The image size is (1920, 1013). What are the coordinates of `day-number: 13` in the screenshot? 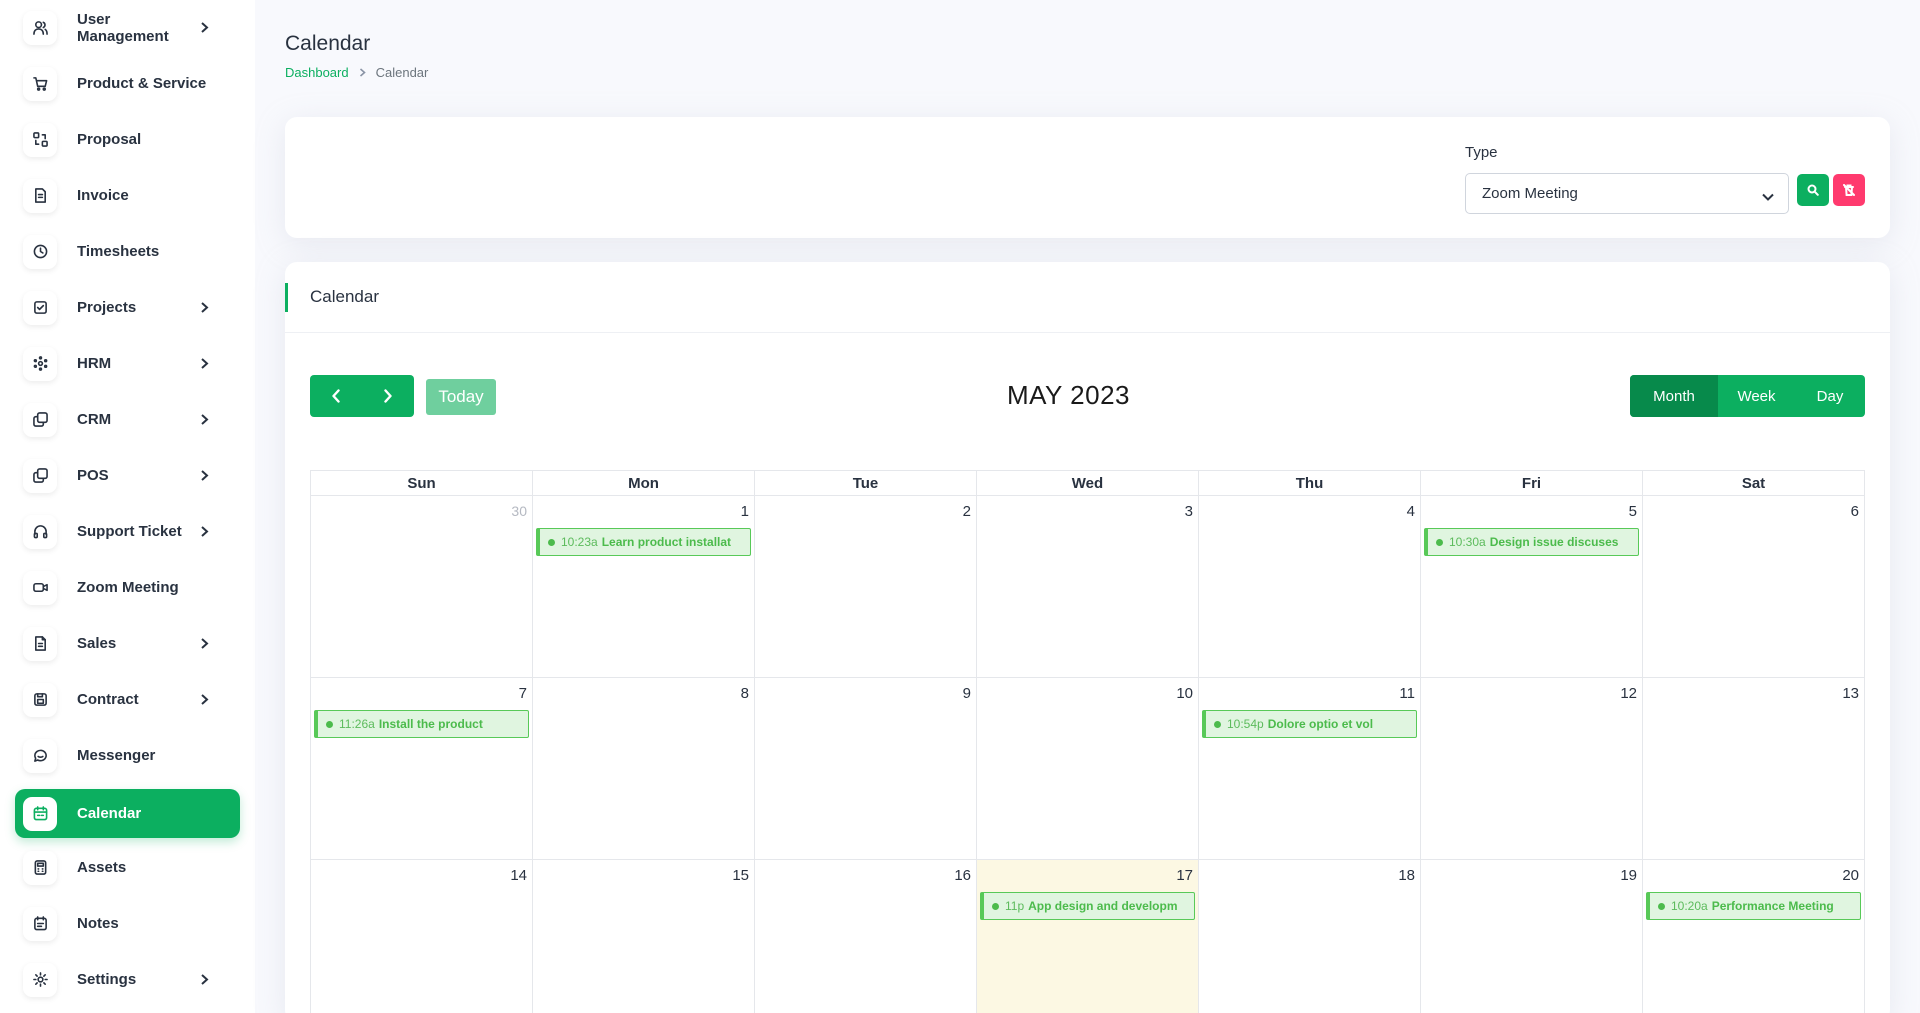 It's located at (1850, 693).